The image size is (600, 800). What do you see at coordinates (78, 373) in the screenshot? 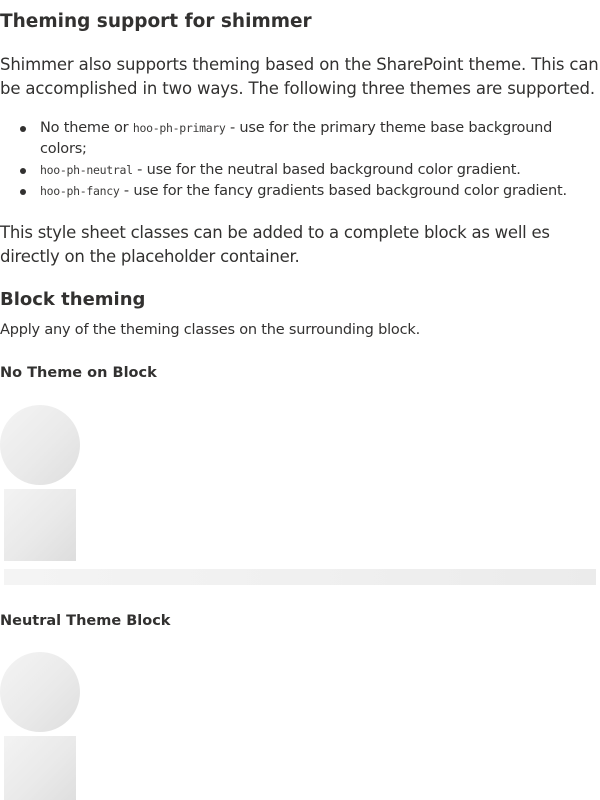
I see `demo-title-no-theme: No Theme on Block` at bounding box center [78, 373].